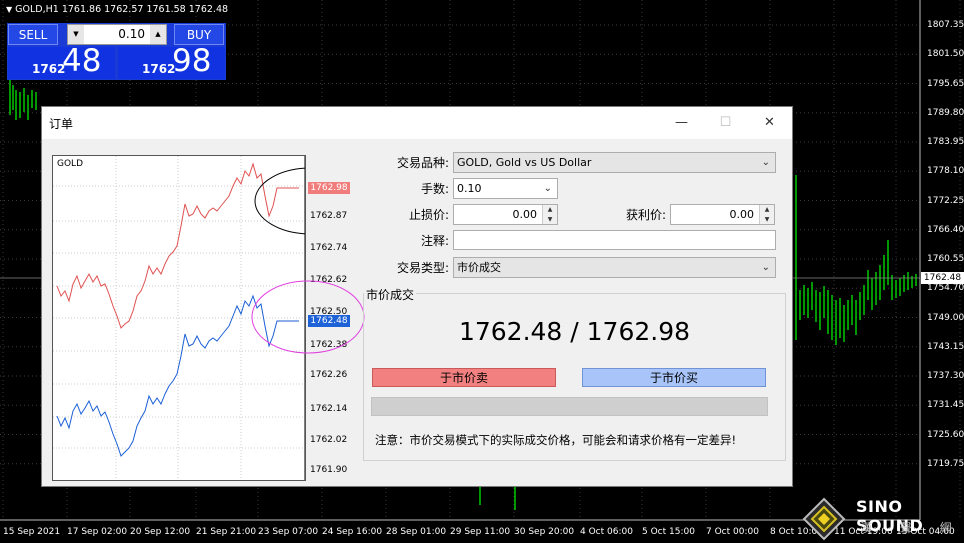 The image size is (964, 543). Describe the element at coordinates (329, 375) in the screenshot. I see `tick-chart-price-label: 1762.26` at that location.